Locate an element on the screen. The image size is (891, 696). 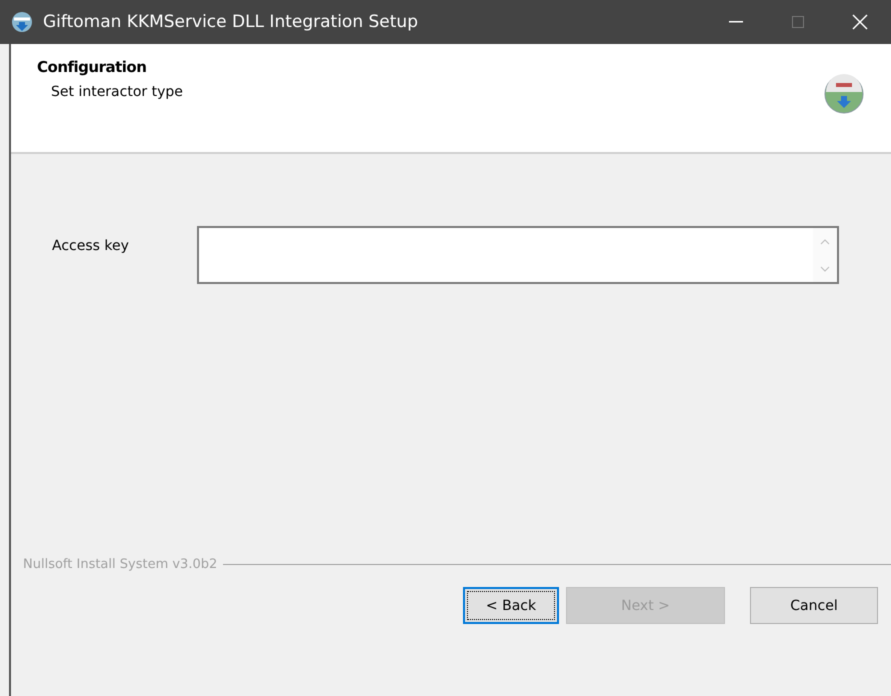
page-subtitle: Set interactor type is located at coordinates (117, 92).